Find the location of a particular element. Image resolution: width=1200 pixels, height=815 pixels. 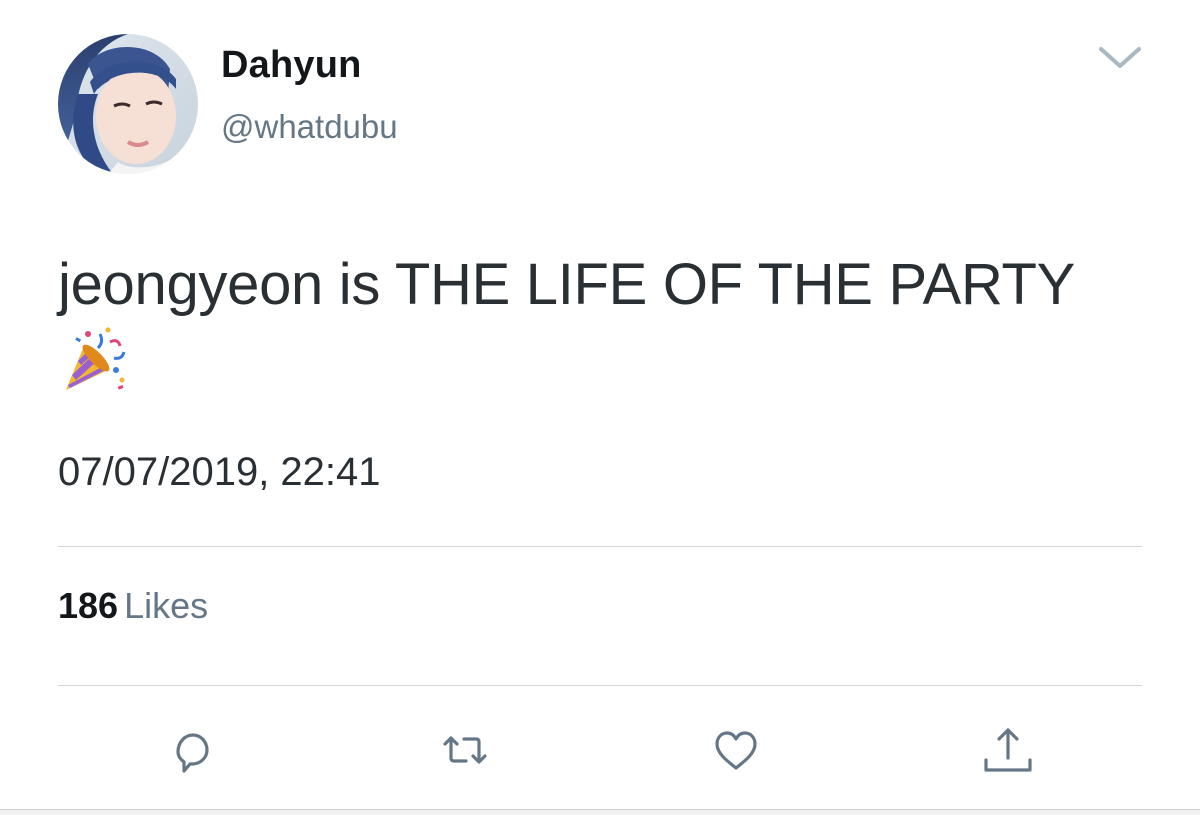

bottom-edge is located at coordinates (600, 812).